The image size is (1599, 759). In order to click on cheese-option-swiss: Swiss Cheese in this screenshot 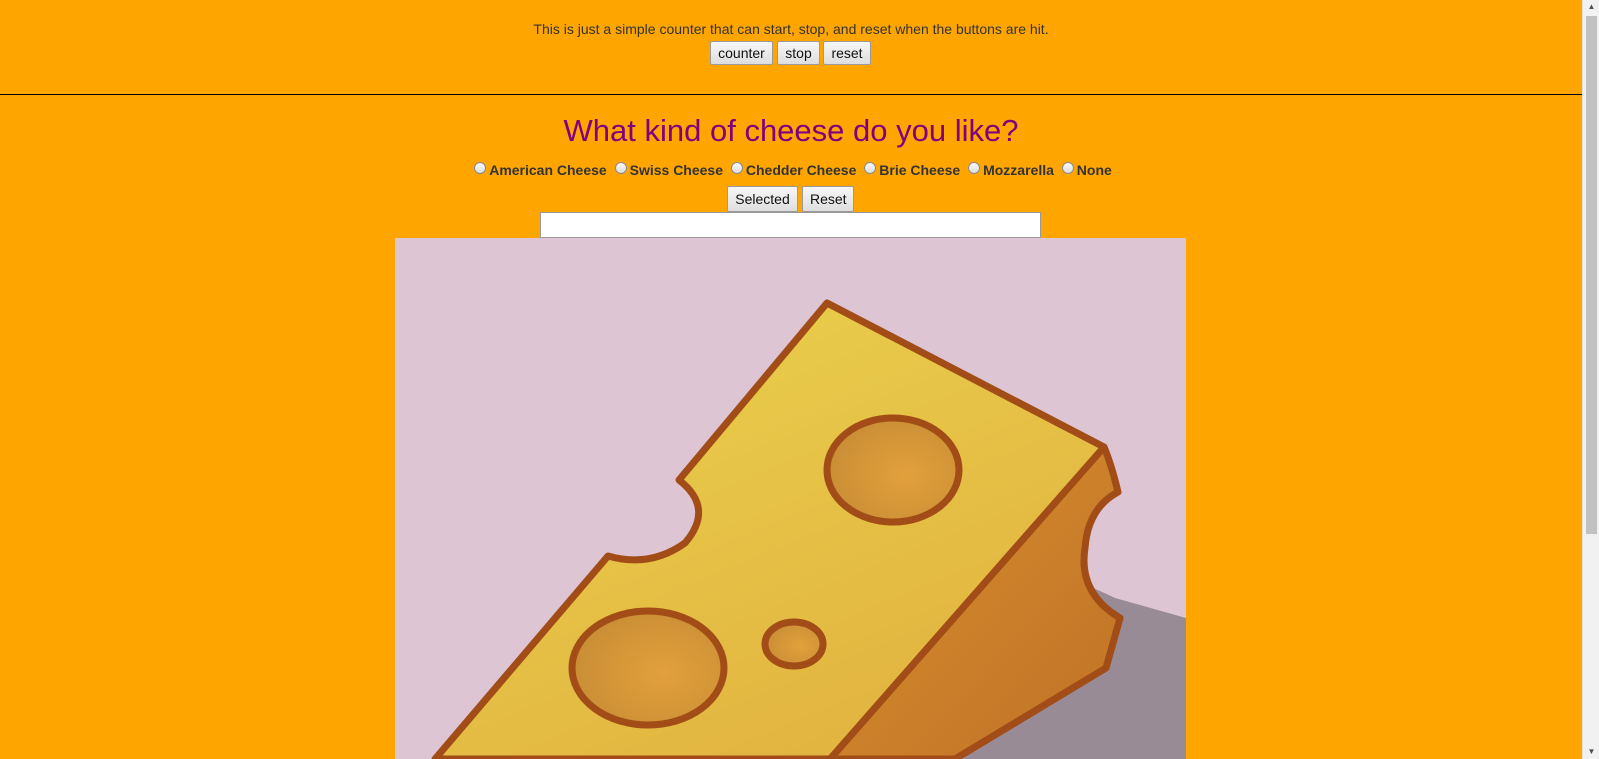, I will do `click(667, 170)`.